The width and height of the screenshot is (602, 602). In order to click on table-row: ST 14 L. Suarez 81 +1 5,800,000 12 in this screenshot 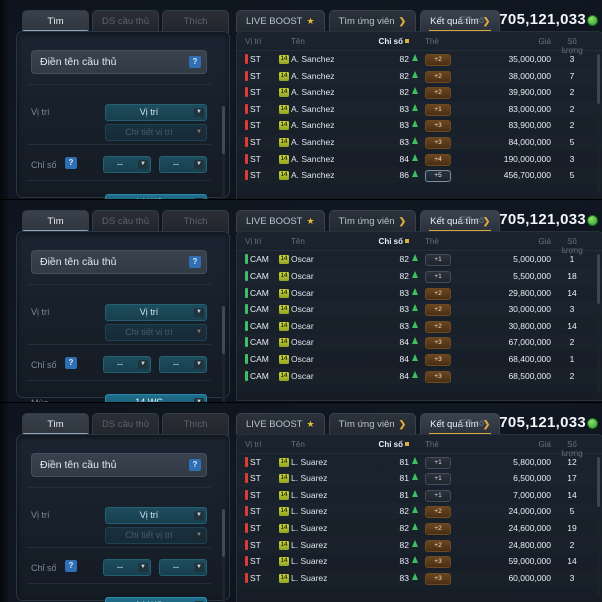, I will do `click(419, 462)`.